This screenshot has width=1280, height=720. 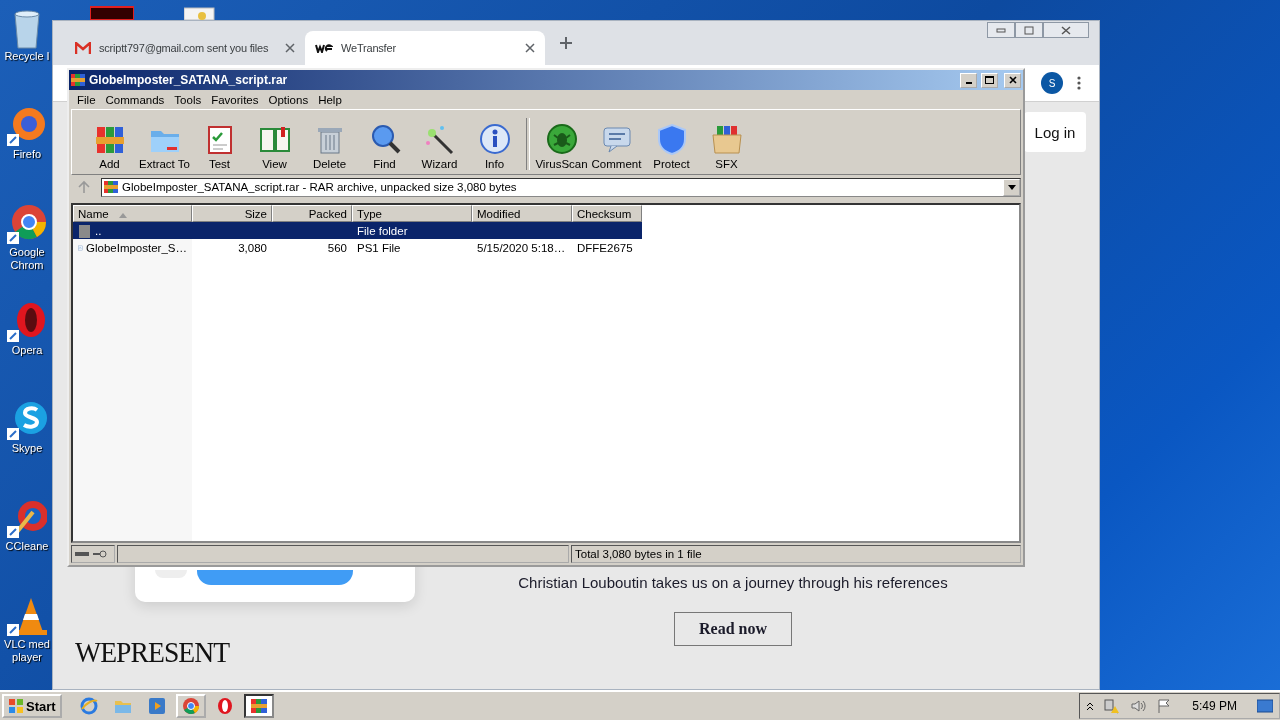 What do you see at coordinates (312, 213) in the screenshot?
I see `column-header: Packed` at bounding box center [312, 213].